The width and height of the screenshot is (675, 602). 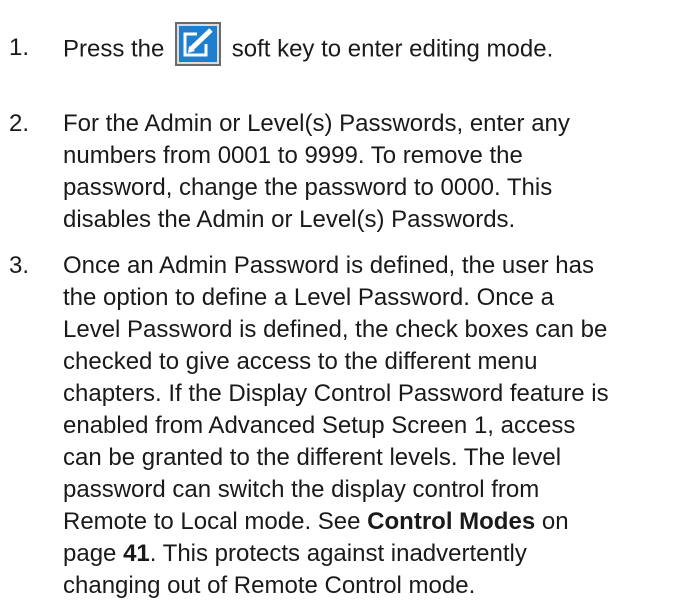 What do you see at coordinates (19, 123) in the screenshot?
I see `step-number: 2.` at bounding box center [19, 123].